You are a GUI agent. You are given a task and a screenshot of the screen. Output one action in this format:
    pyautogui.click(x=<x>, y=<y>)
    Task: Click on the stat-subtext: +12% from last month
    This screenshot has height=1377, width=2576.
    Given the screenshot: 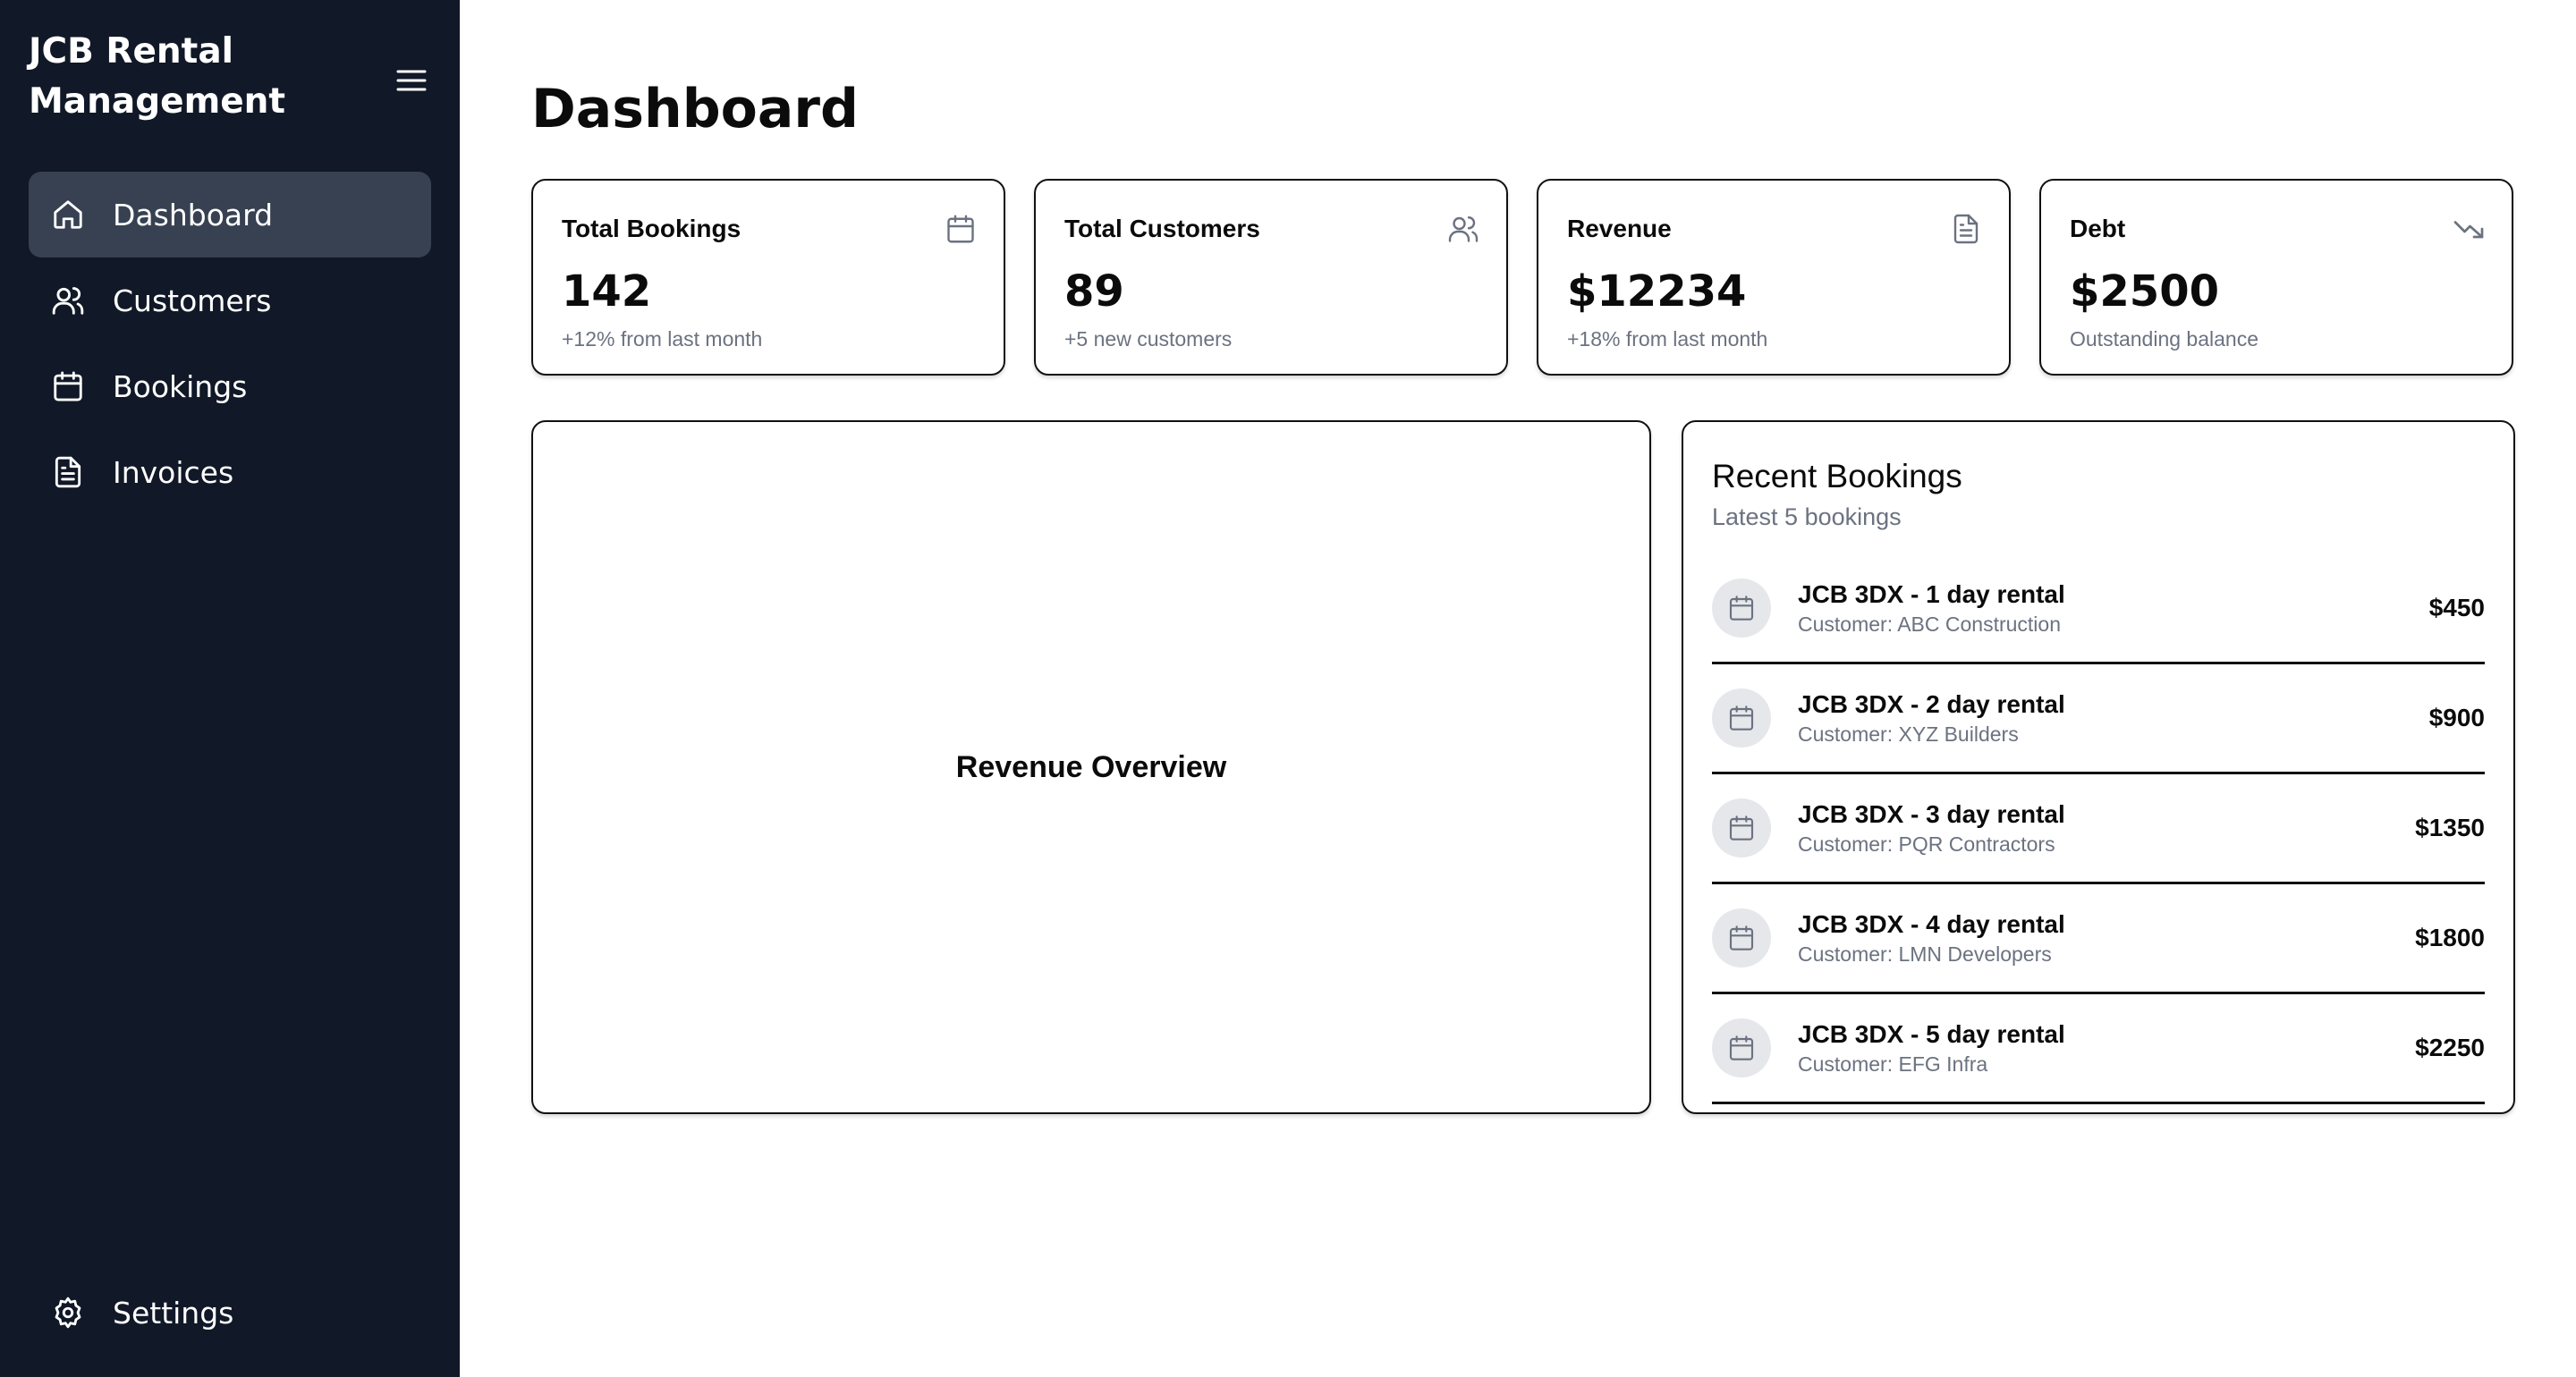 What is the action you would take?
    pyautogui.click(x=662, y=339)
    